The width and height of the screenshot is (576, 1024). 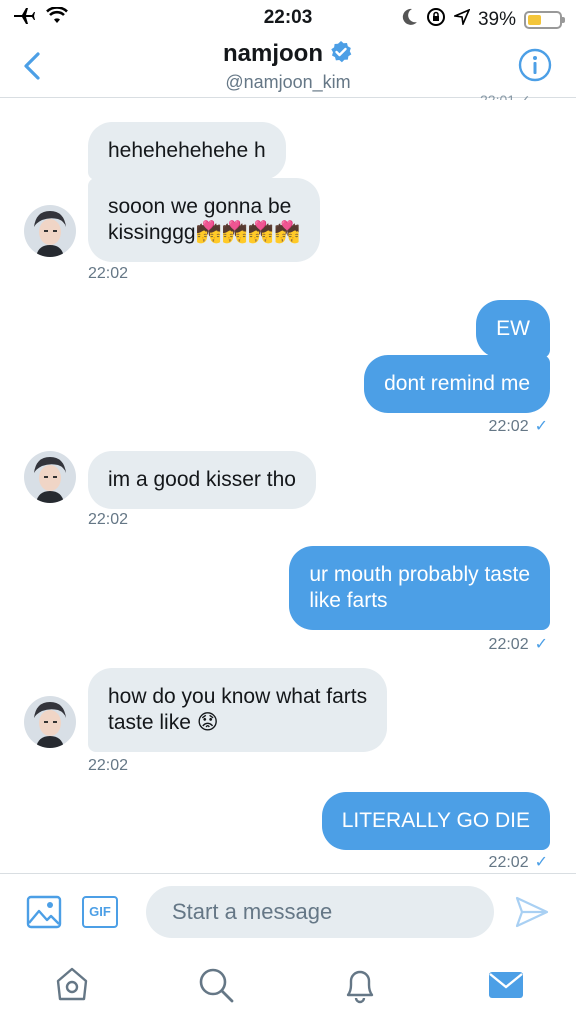 I want to click on contact-name: namjoon, so click(x=273, y=53).